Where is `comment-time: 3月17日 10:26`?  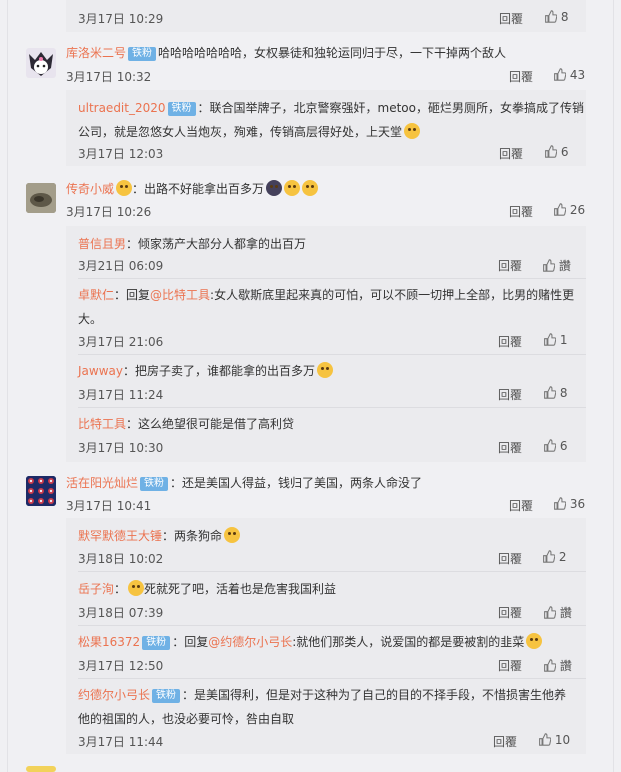 comment-time: 3月17日 10:26 is located at coordinates (109, 212).